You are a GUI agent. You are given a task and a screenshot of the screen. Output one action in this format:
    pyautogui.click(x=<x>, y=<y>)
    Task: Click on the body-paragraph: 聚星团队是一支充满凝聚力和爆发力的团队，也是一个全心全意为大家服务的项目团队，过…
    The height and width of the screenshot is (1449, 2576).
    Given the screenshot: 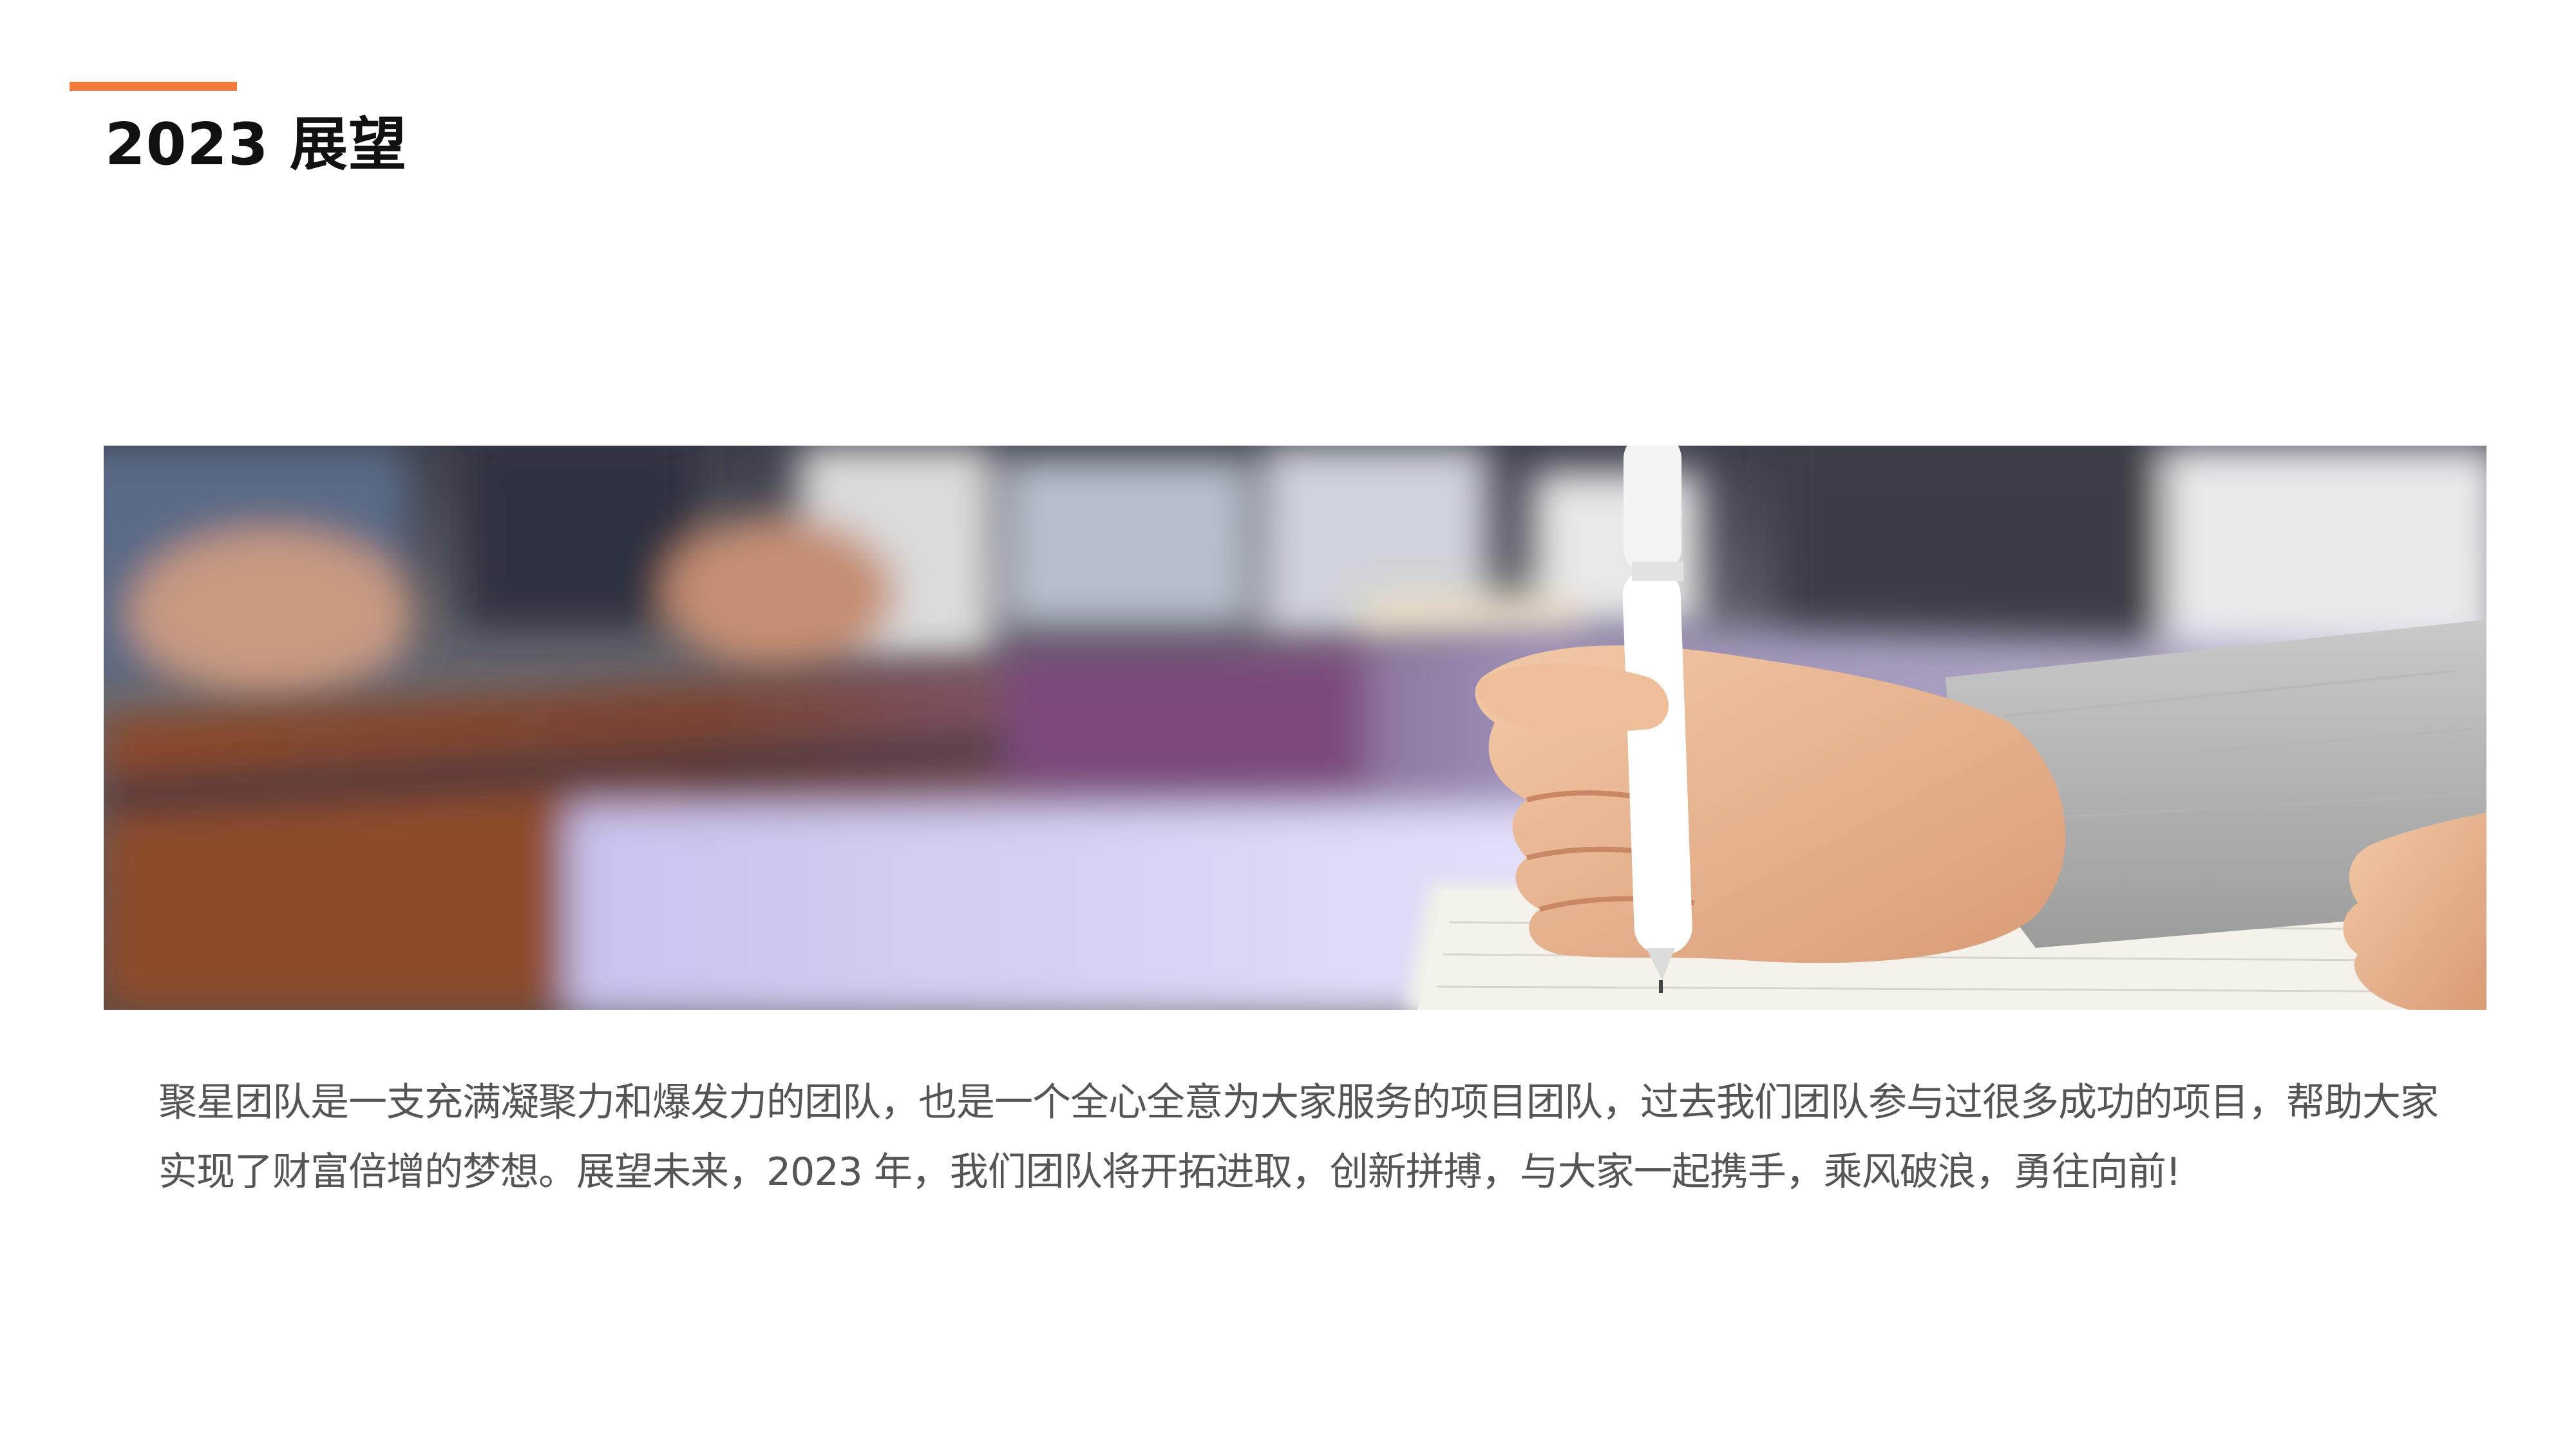 What is the action you would take?
    pyautogui.click(x=1298, y=1137)
    